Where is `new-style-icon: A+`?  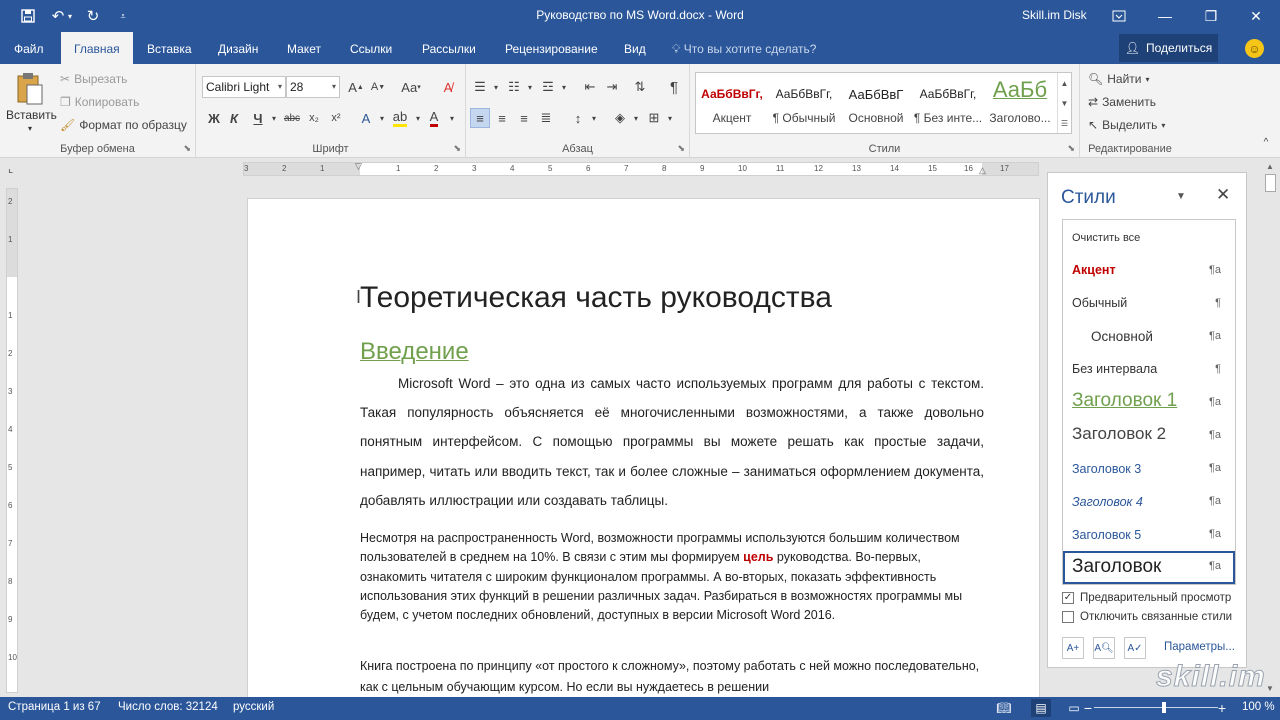
new-style-icon: A+ is located at coordinates (1073, 648).